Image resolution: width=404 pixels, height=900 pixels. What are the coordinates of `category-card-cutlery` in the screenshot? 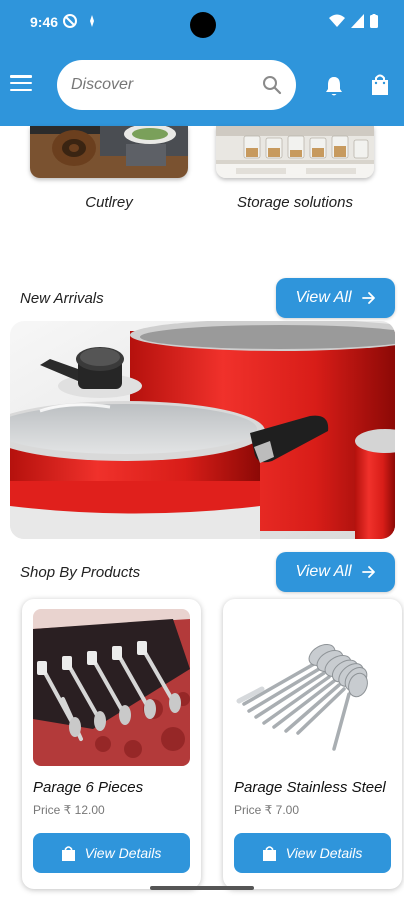 It's located at (109, 152).